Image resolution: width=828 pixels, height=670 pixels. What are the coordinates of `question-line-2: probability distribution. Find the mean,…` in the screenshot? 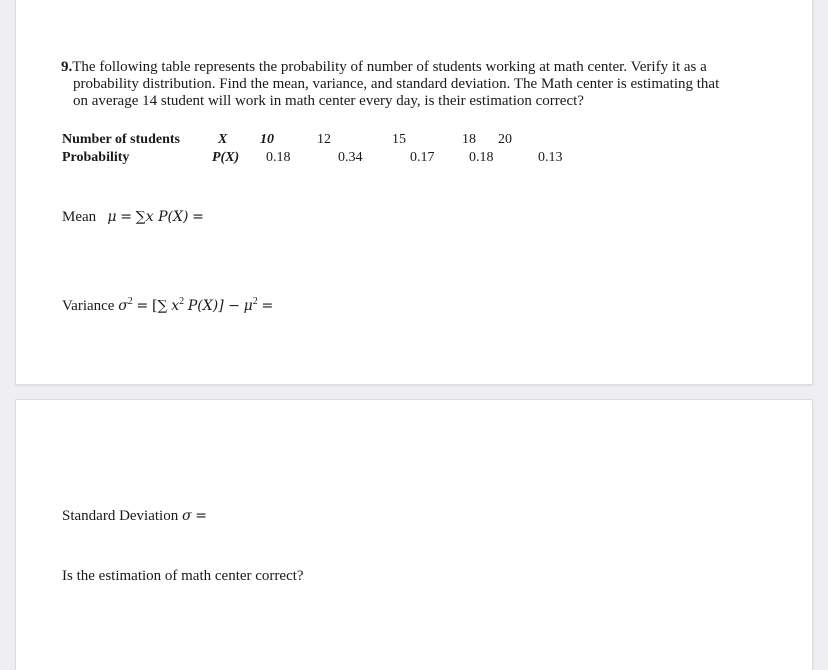 It's located at (396, 84).